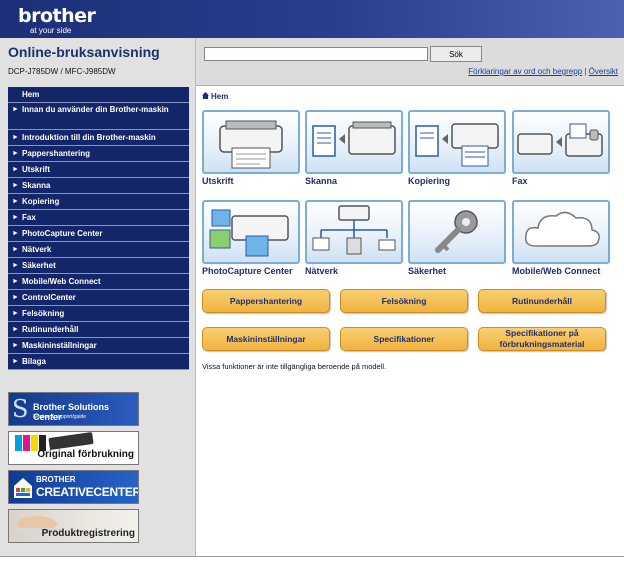 The width and height of the screenshot is (624, 563). I want to click on tile-photocapture: PhotoCapture Center, so click(251, 238).